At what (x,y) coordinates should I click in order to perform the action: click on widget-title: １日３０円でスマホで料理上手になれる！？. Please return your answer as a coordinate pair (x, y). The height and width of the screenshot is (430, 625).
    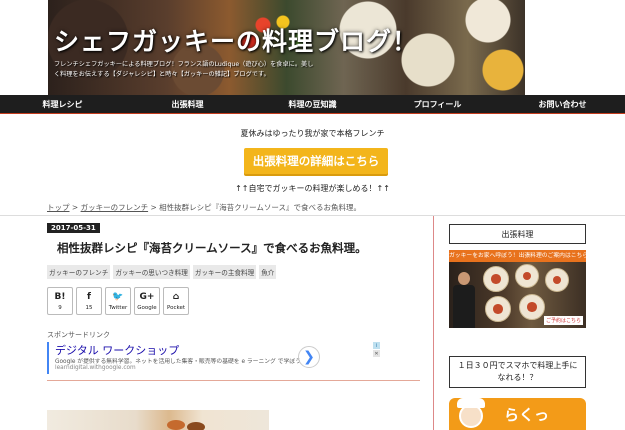
    Looking at the image, I should click on (517, 371).